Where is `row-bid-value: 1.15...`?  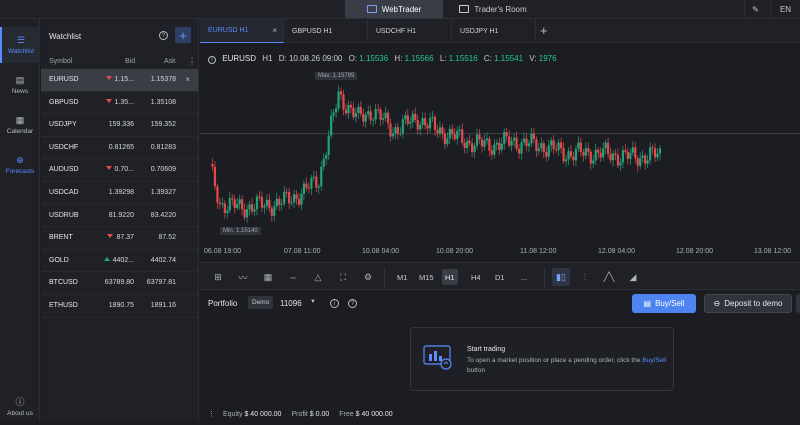
row-bid-value: 1.15... is located at coordinates (124, 79).